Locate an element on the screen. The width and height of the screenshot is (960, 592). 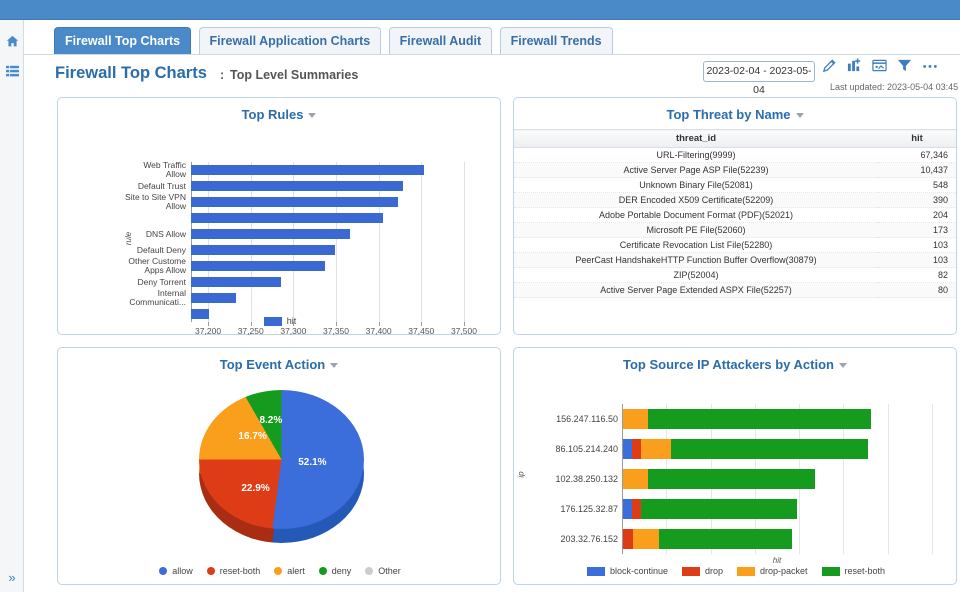
table-row: Active Server Page ASP File(52239) 10,437 is located at coordinates (735, 170).